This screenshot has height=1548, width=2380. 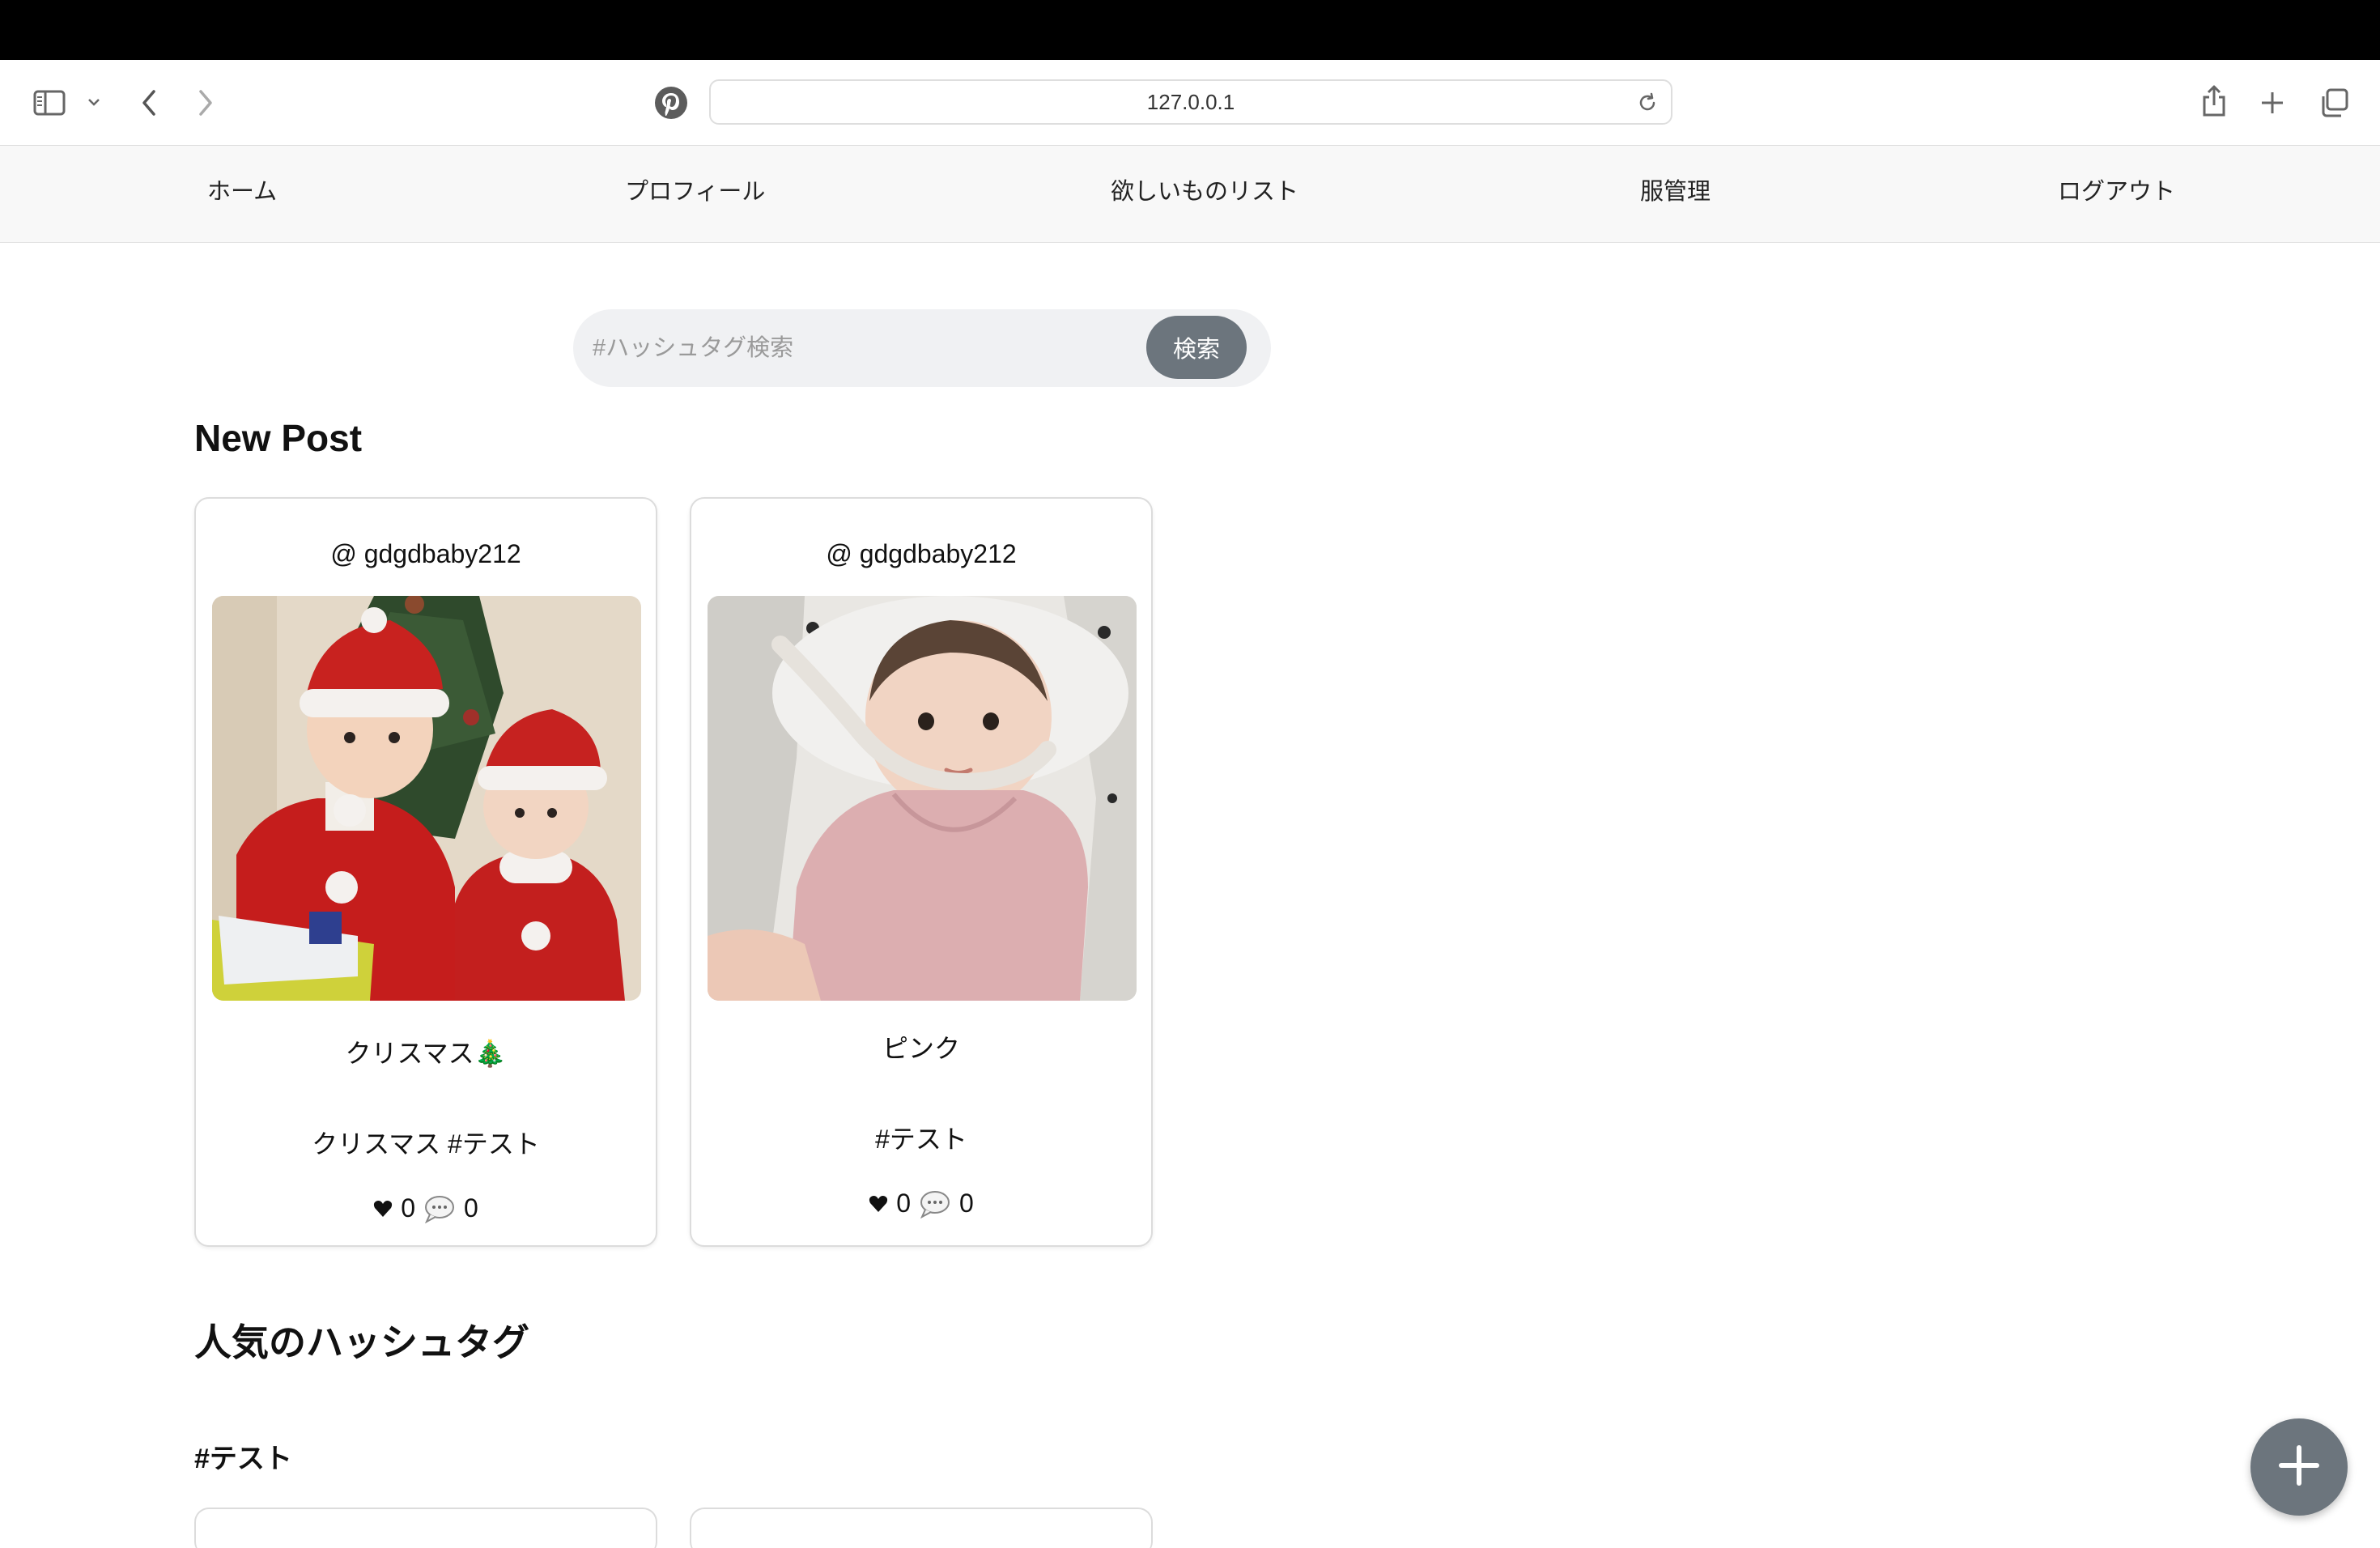 I want to click on popular-hashtag: #テスト, so click(x=243, y=1456).